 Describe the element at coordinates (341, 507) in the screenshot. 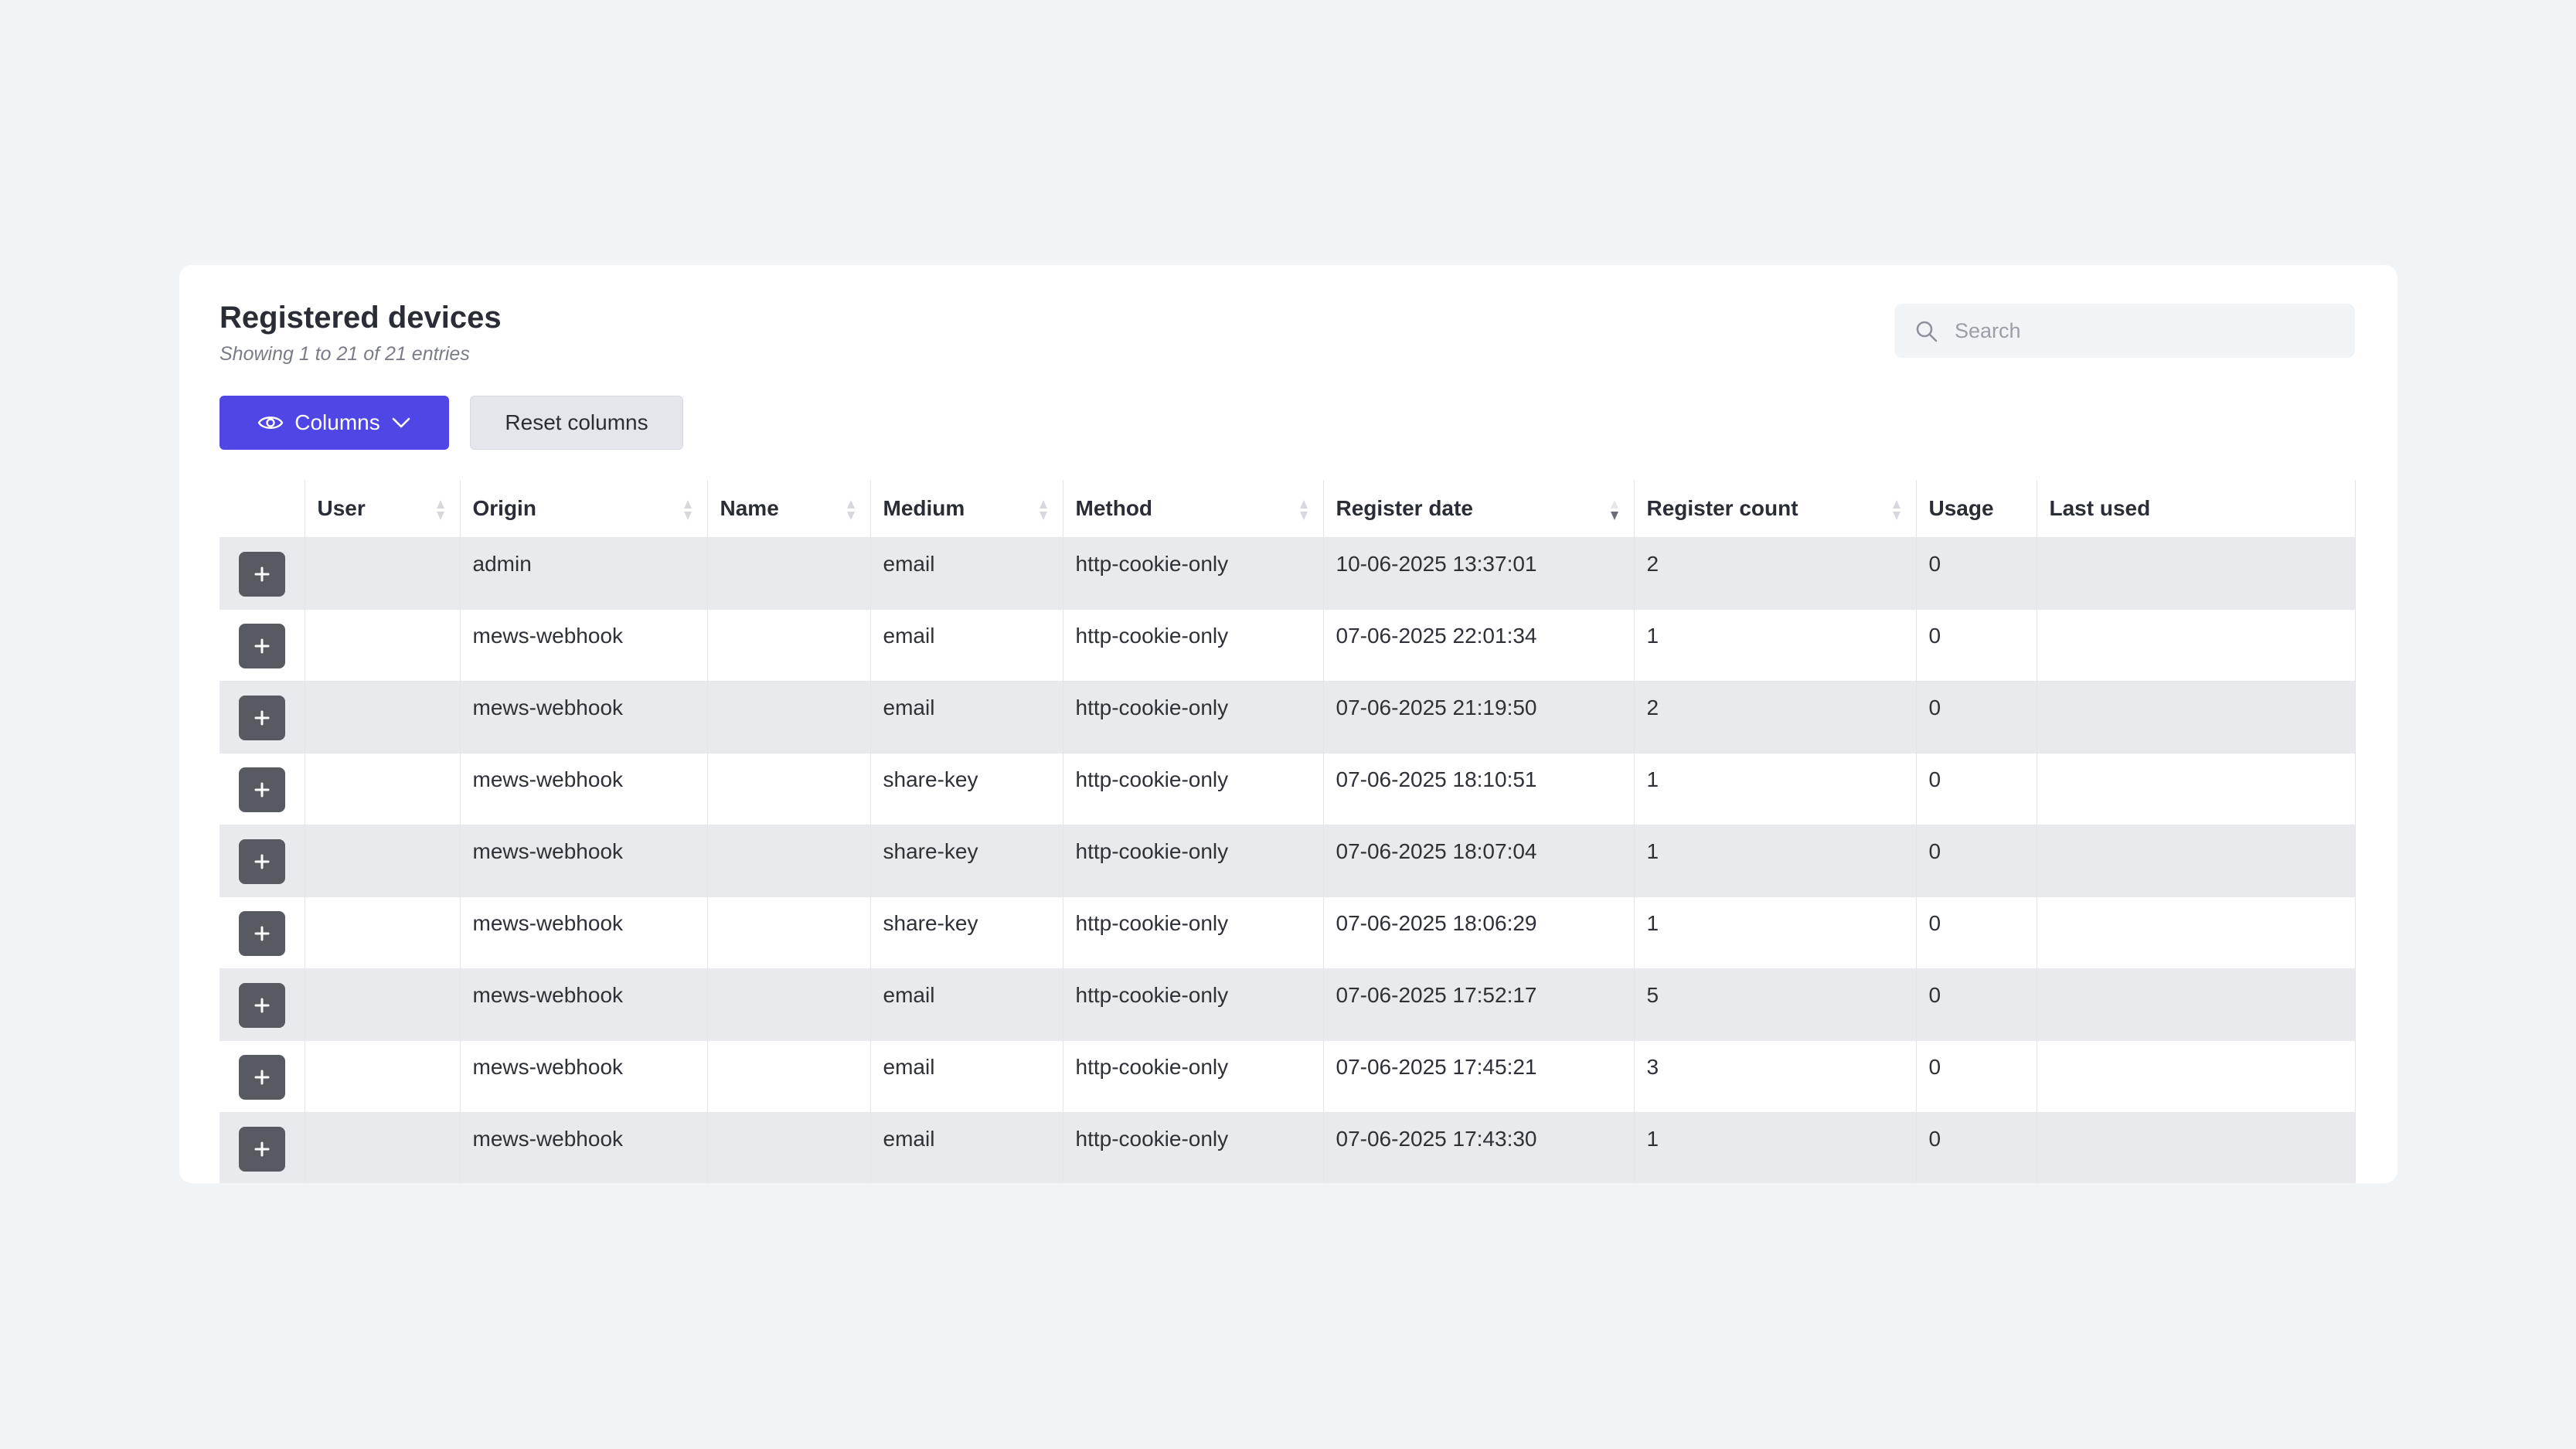

I see `column-header-label: User` at that location.